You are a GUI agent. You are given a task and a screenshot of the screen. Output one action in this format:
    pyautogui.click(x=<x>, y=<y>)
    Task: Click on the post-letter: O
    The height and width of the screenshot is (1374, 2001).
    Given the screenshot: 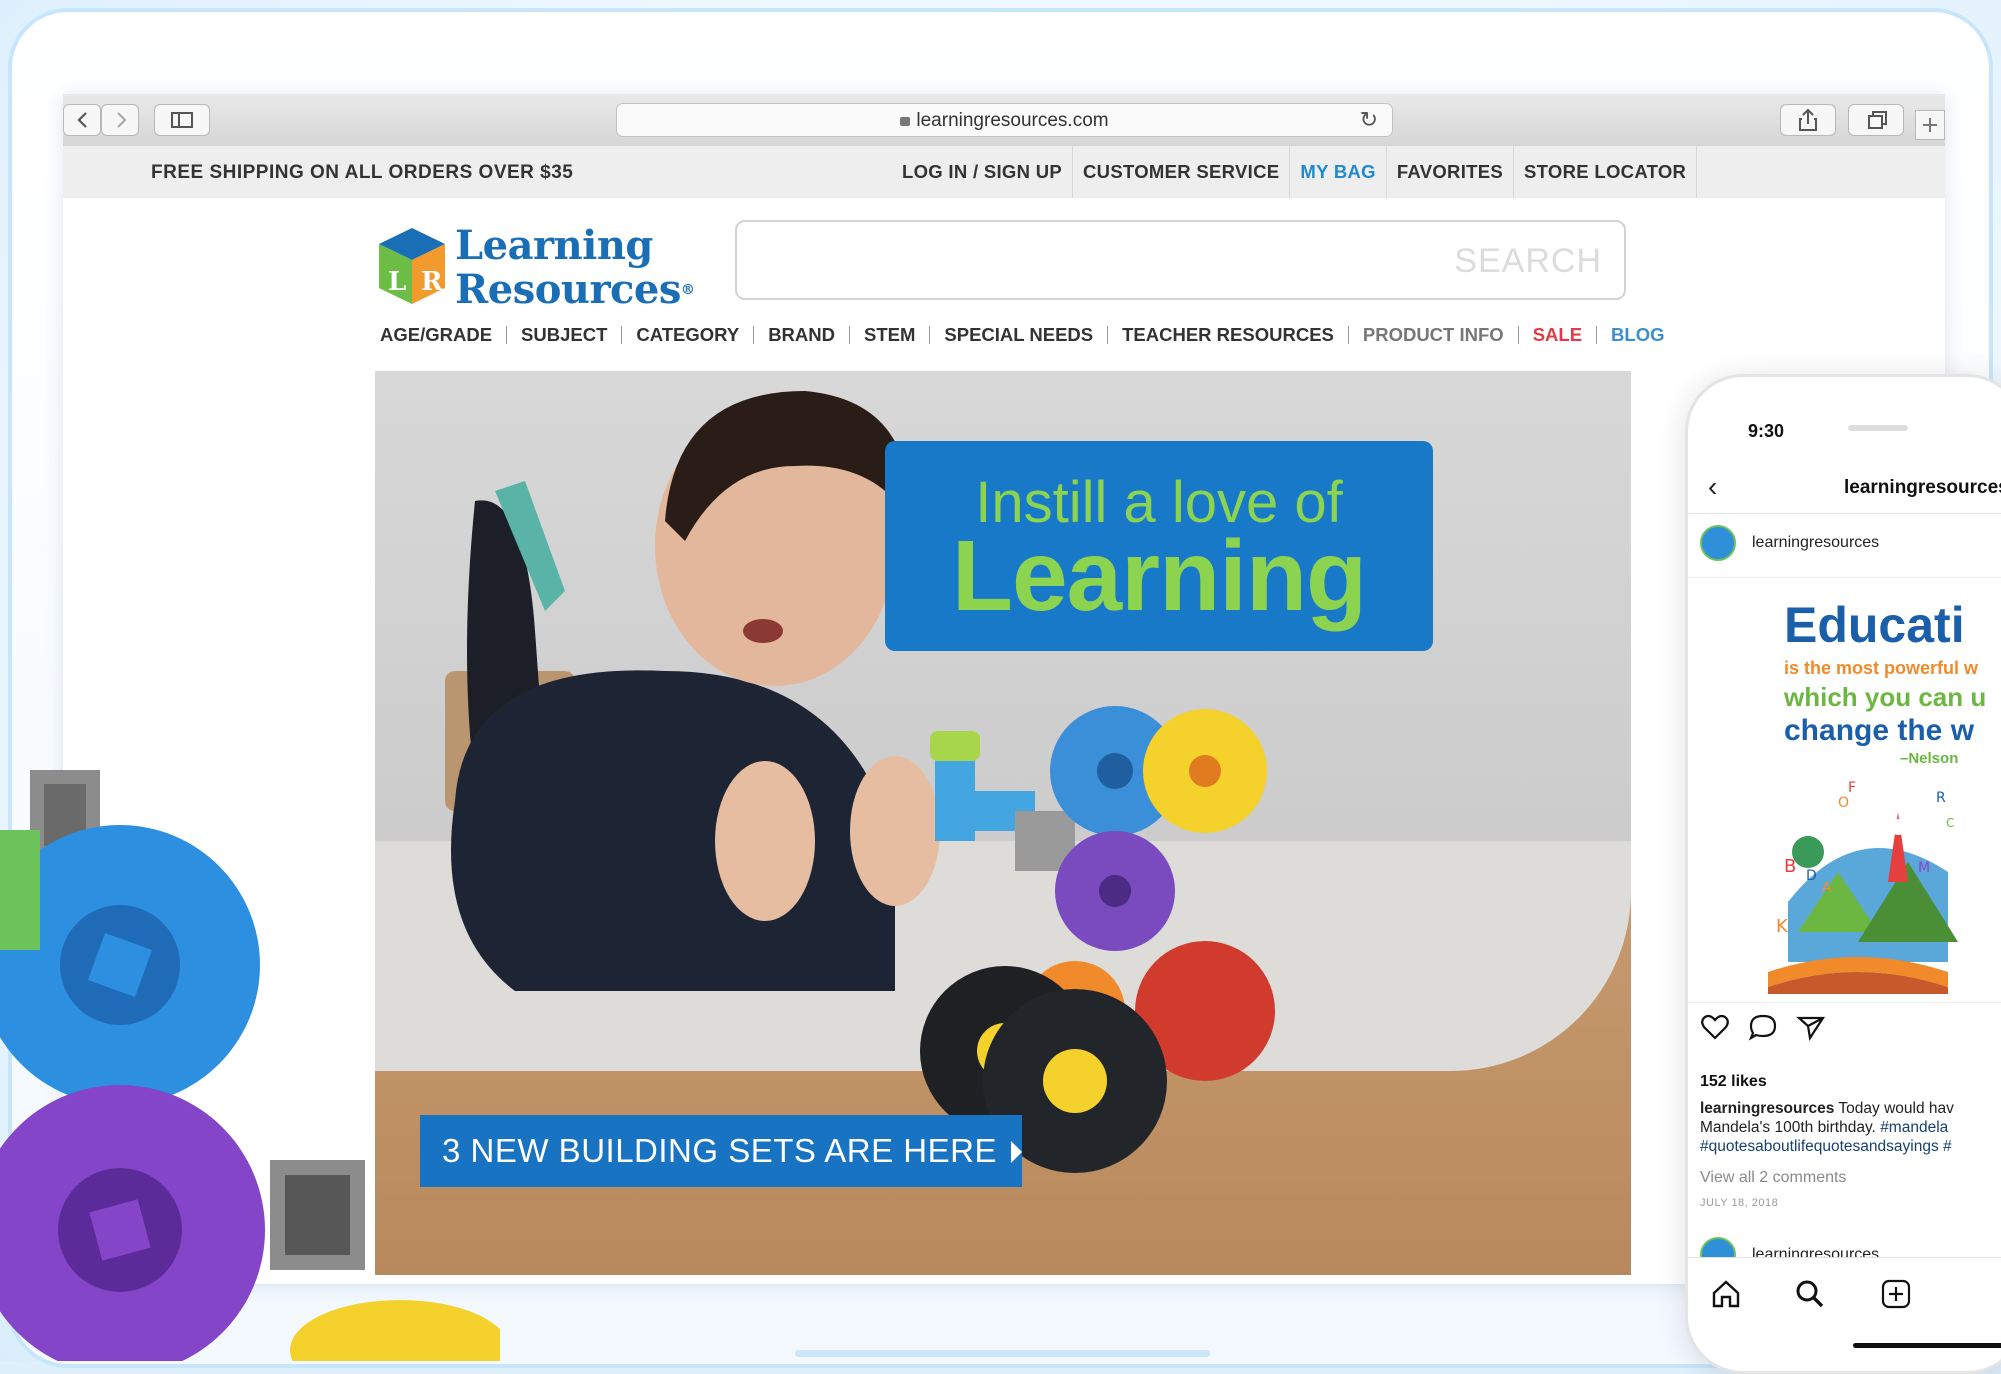 What is the action you would take?
    pyautogui.click(x=1843, y=803)
    